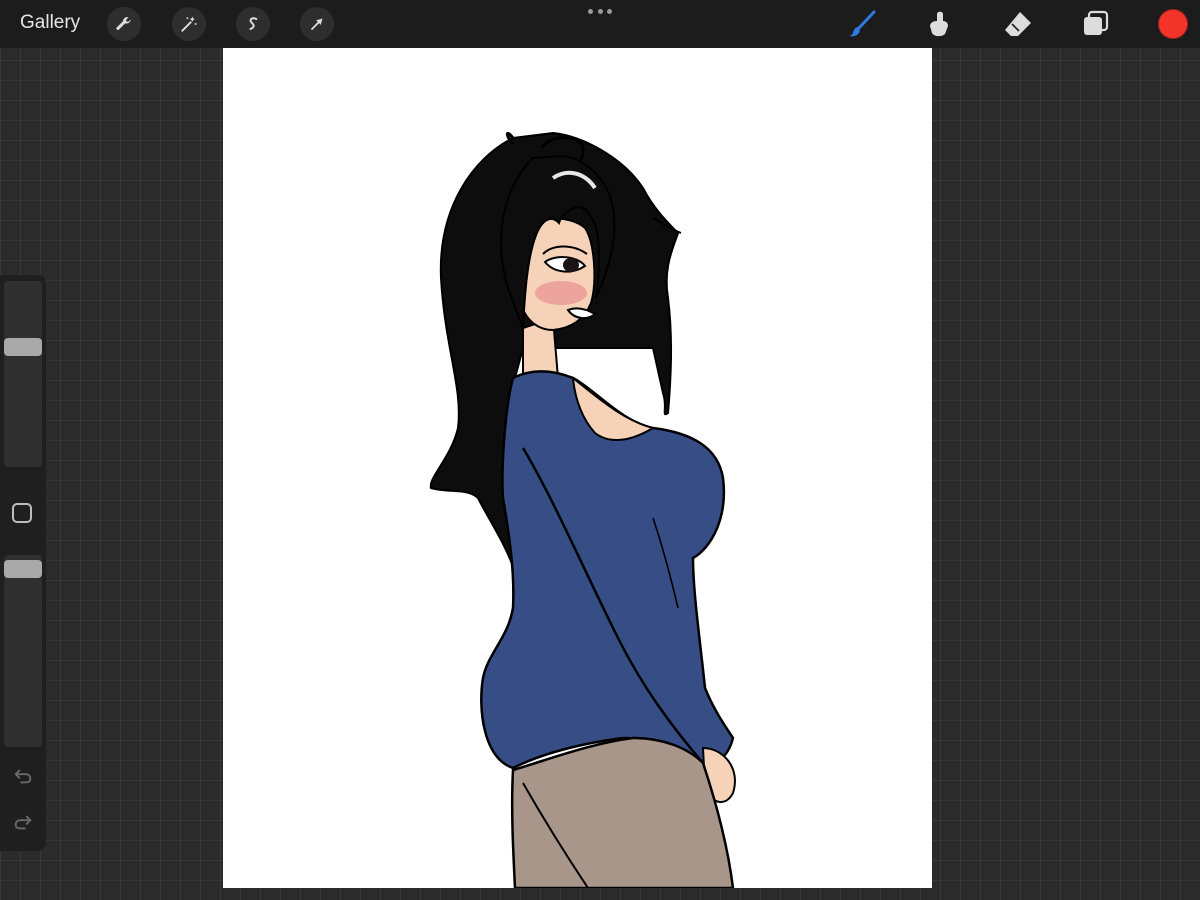 The width and height of the screenshot is (1200, 900). Describe the element at coordinates (600, 11) in the screenshot. I see `more-options-icon` at that location.